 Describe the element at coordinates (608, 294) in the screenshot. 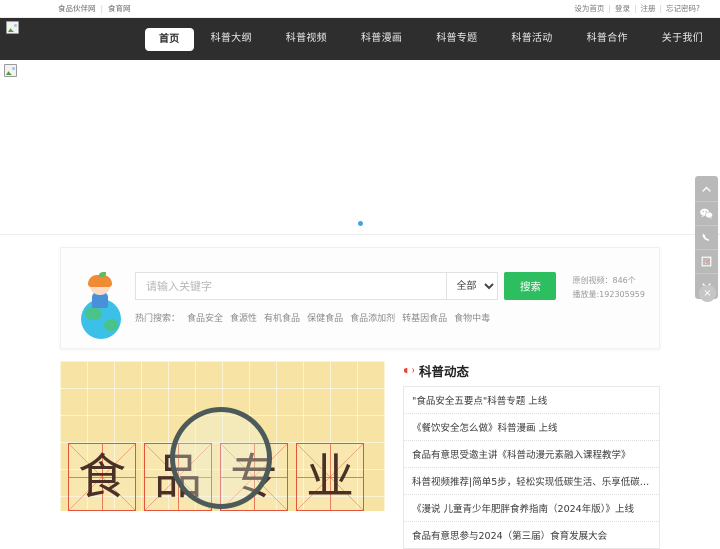

I see `stat-play-count: 播放量:192305959` at that location.